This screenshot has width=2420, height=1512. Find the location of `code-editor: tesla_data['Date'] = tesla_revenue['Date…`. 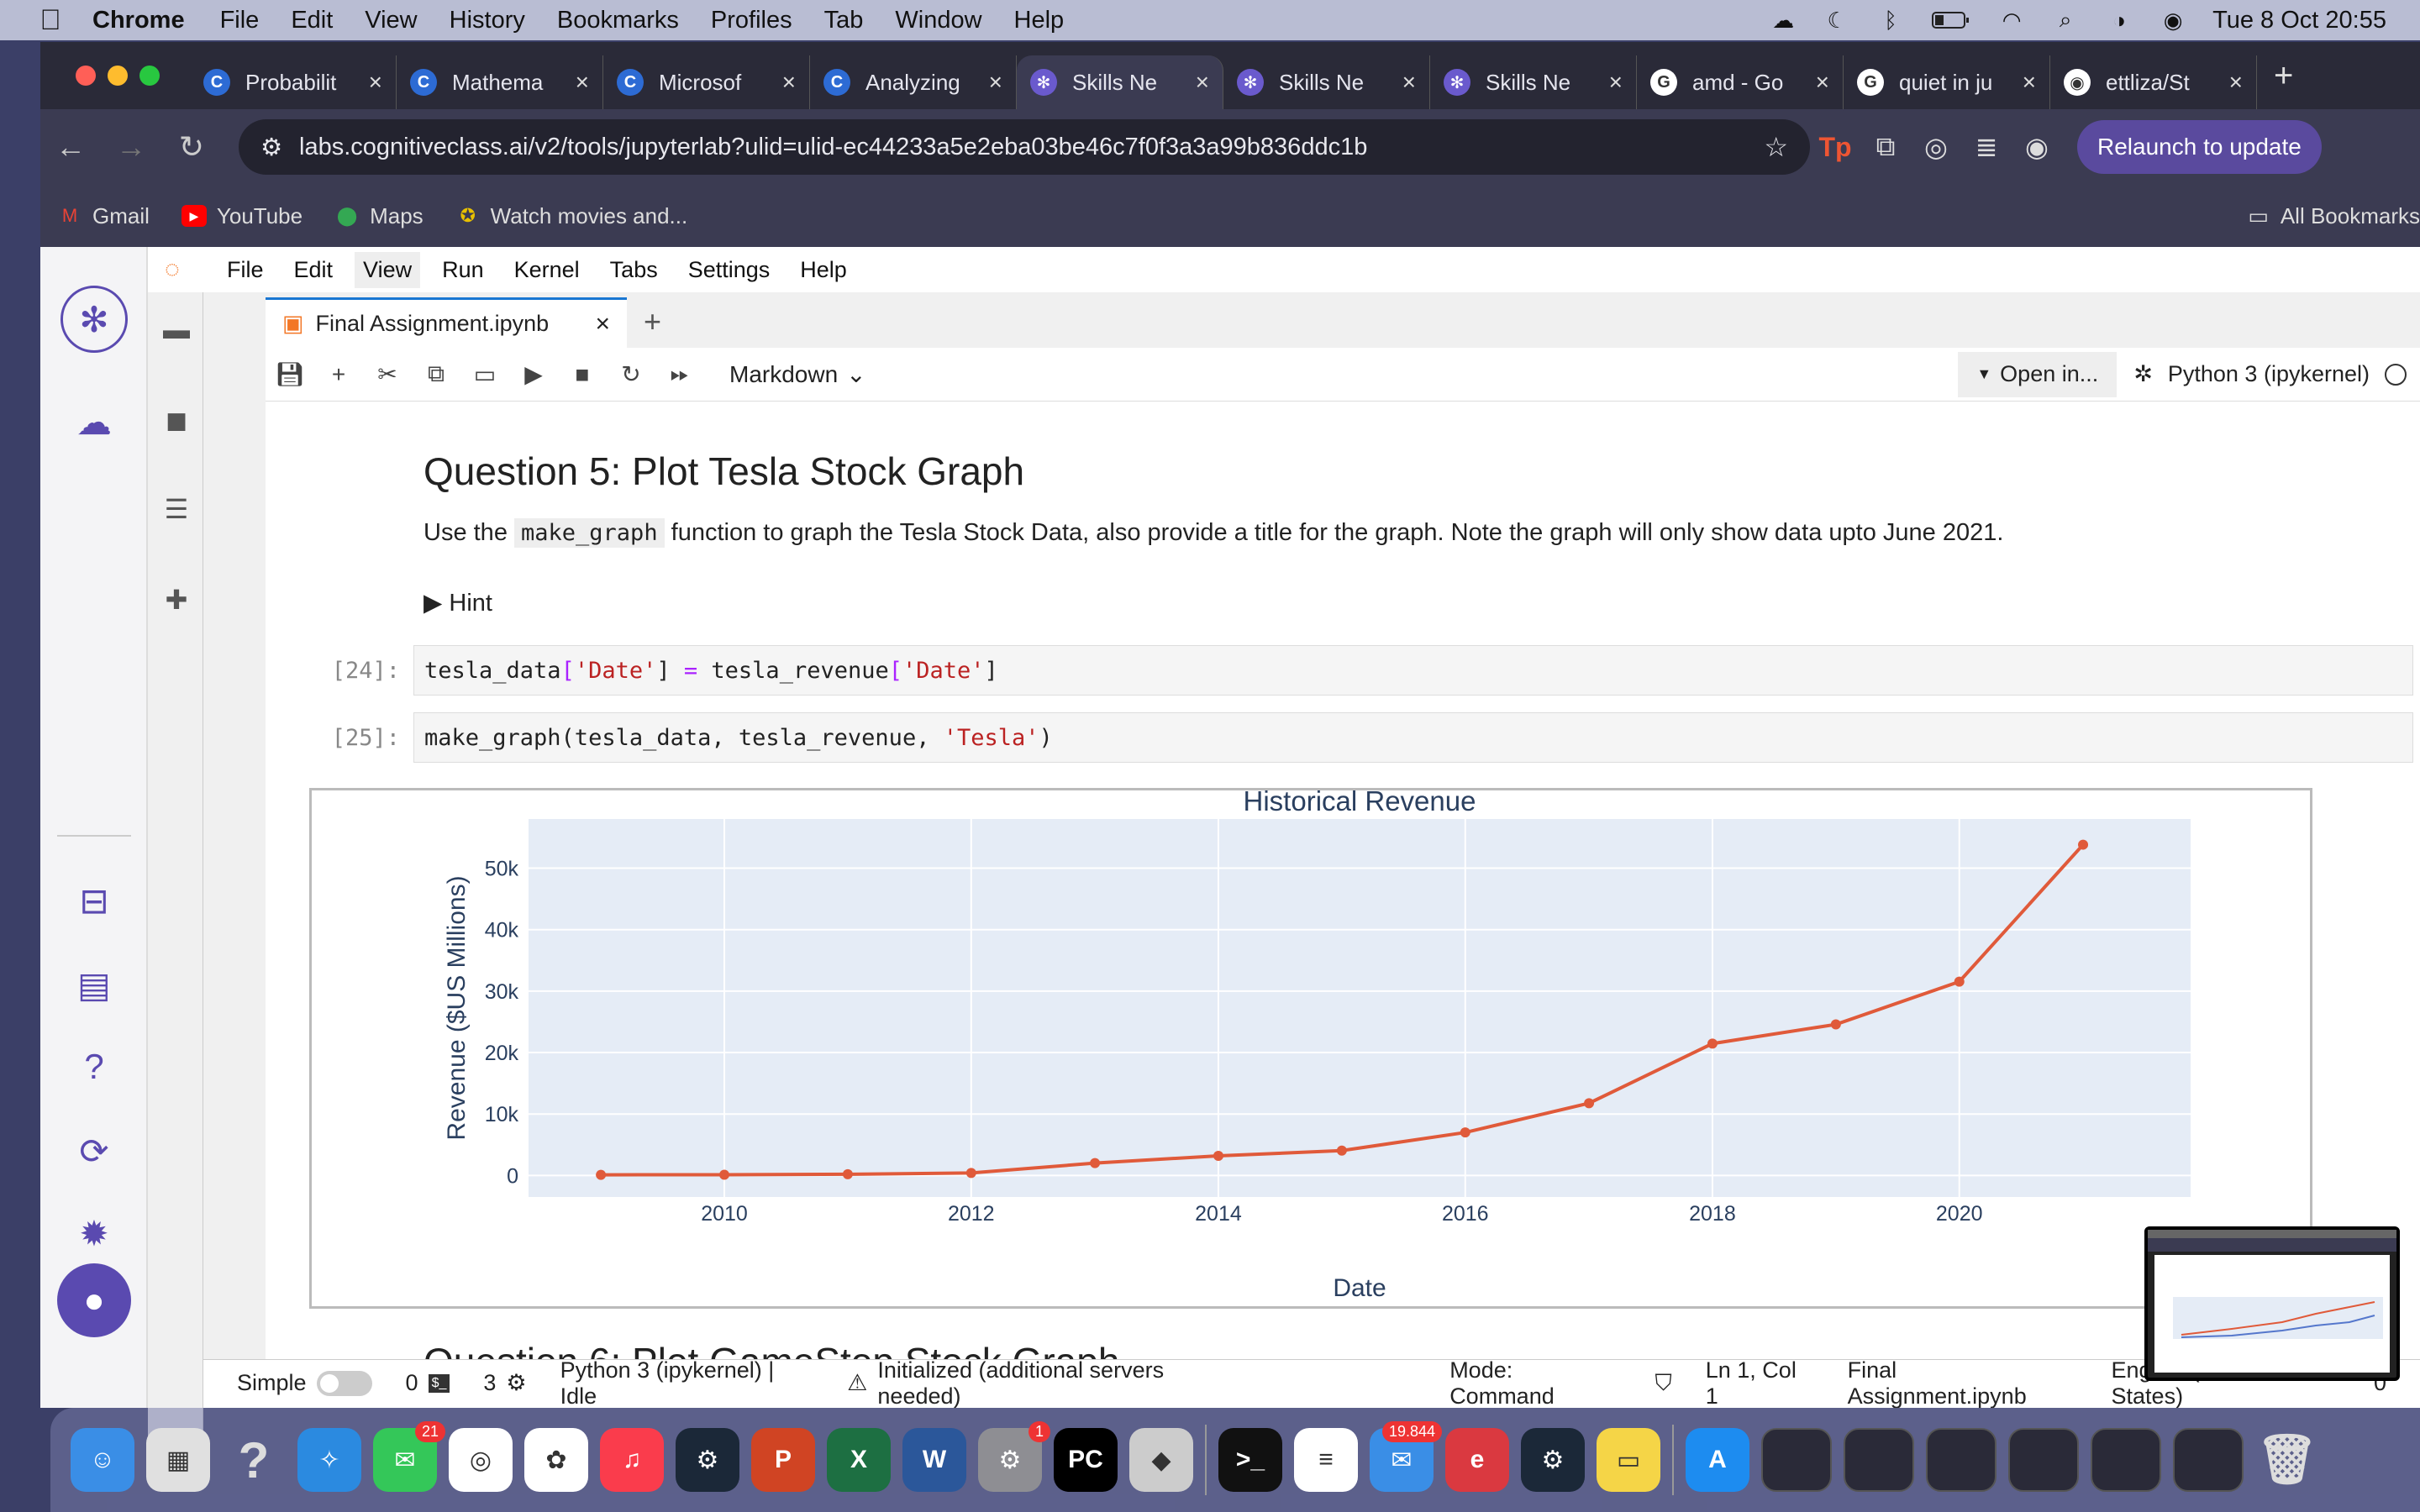

code-editor: tesla_data['Date'] = tesla_revenue['Date… is located at coordinates (1413, 670).